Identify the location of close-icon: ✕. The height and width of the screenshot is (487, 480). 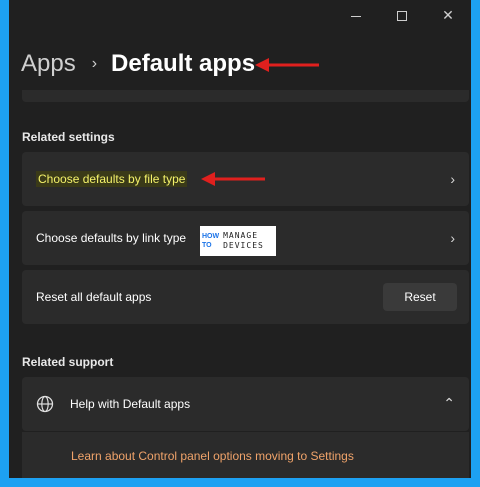
(448, 15).